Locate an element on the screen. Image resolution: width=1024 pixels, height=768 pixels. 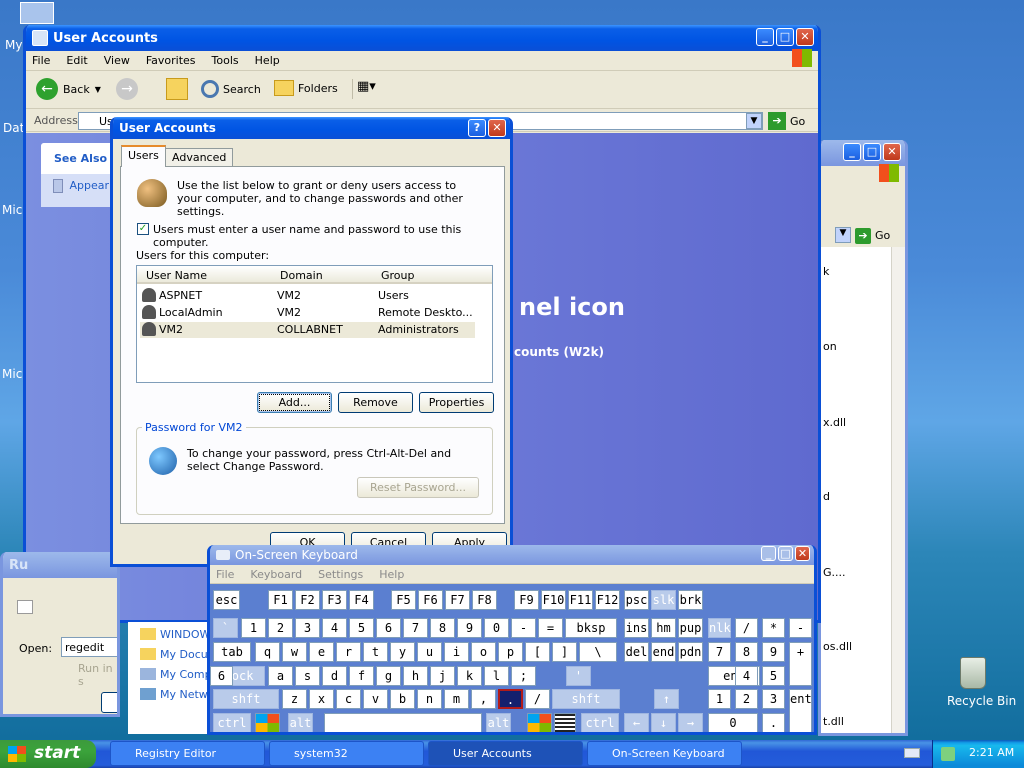
tree-item-network: My Netwo is located at coordinates (177, 694).